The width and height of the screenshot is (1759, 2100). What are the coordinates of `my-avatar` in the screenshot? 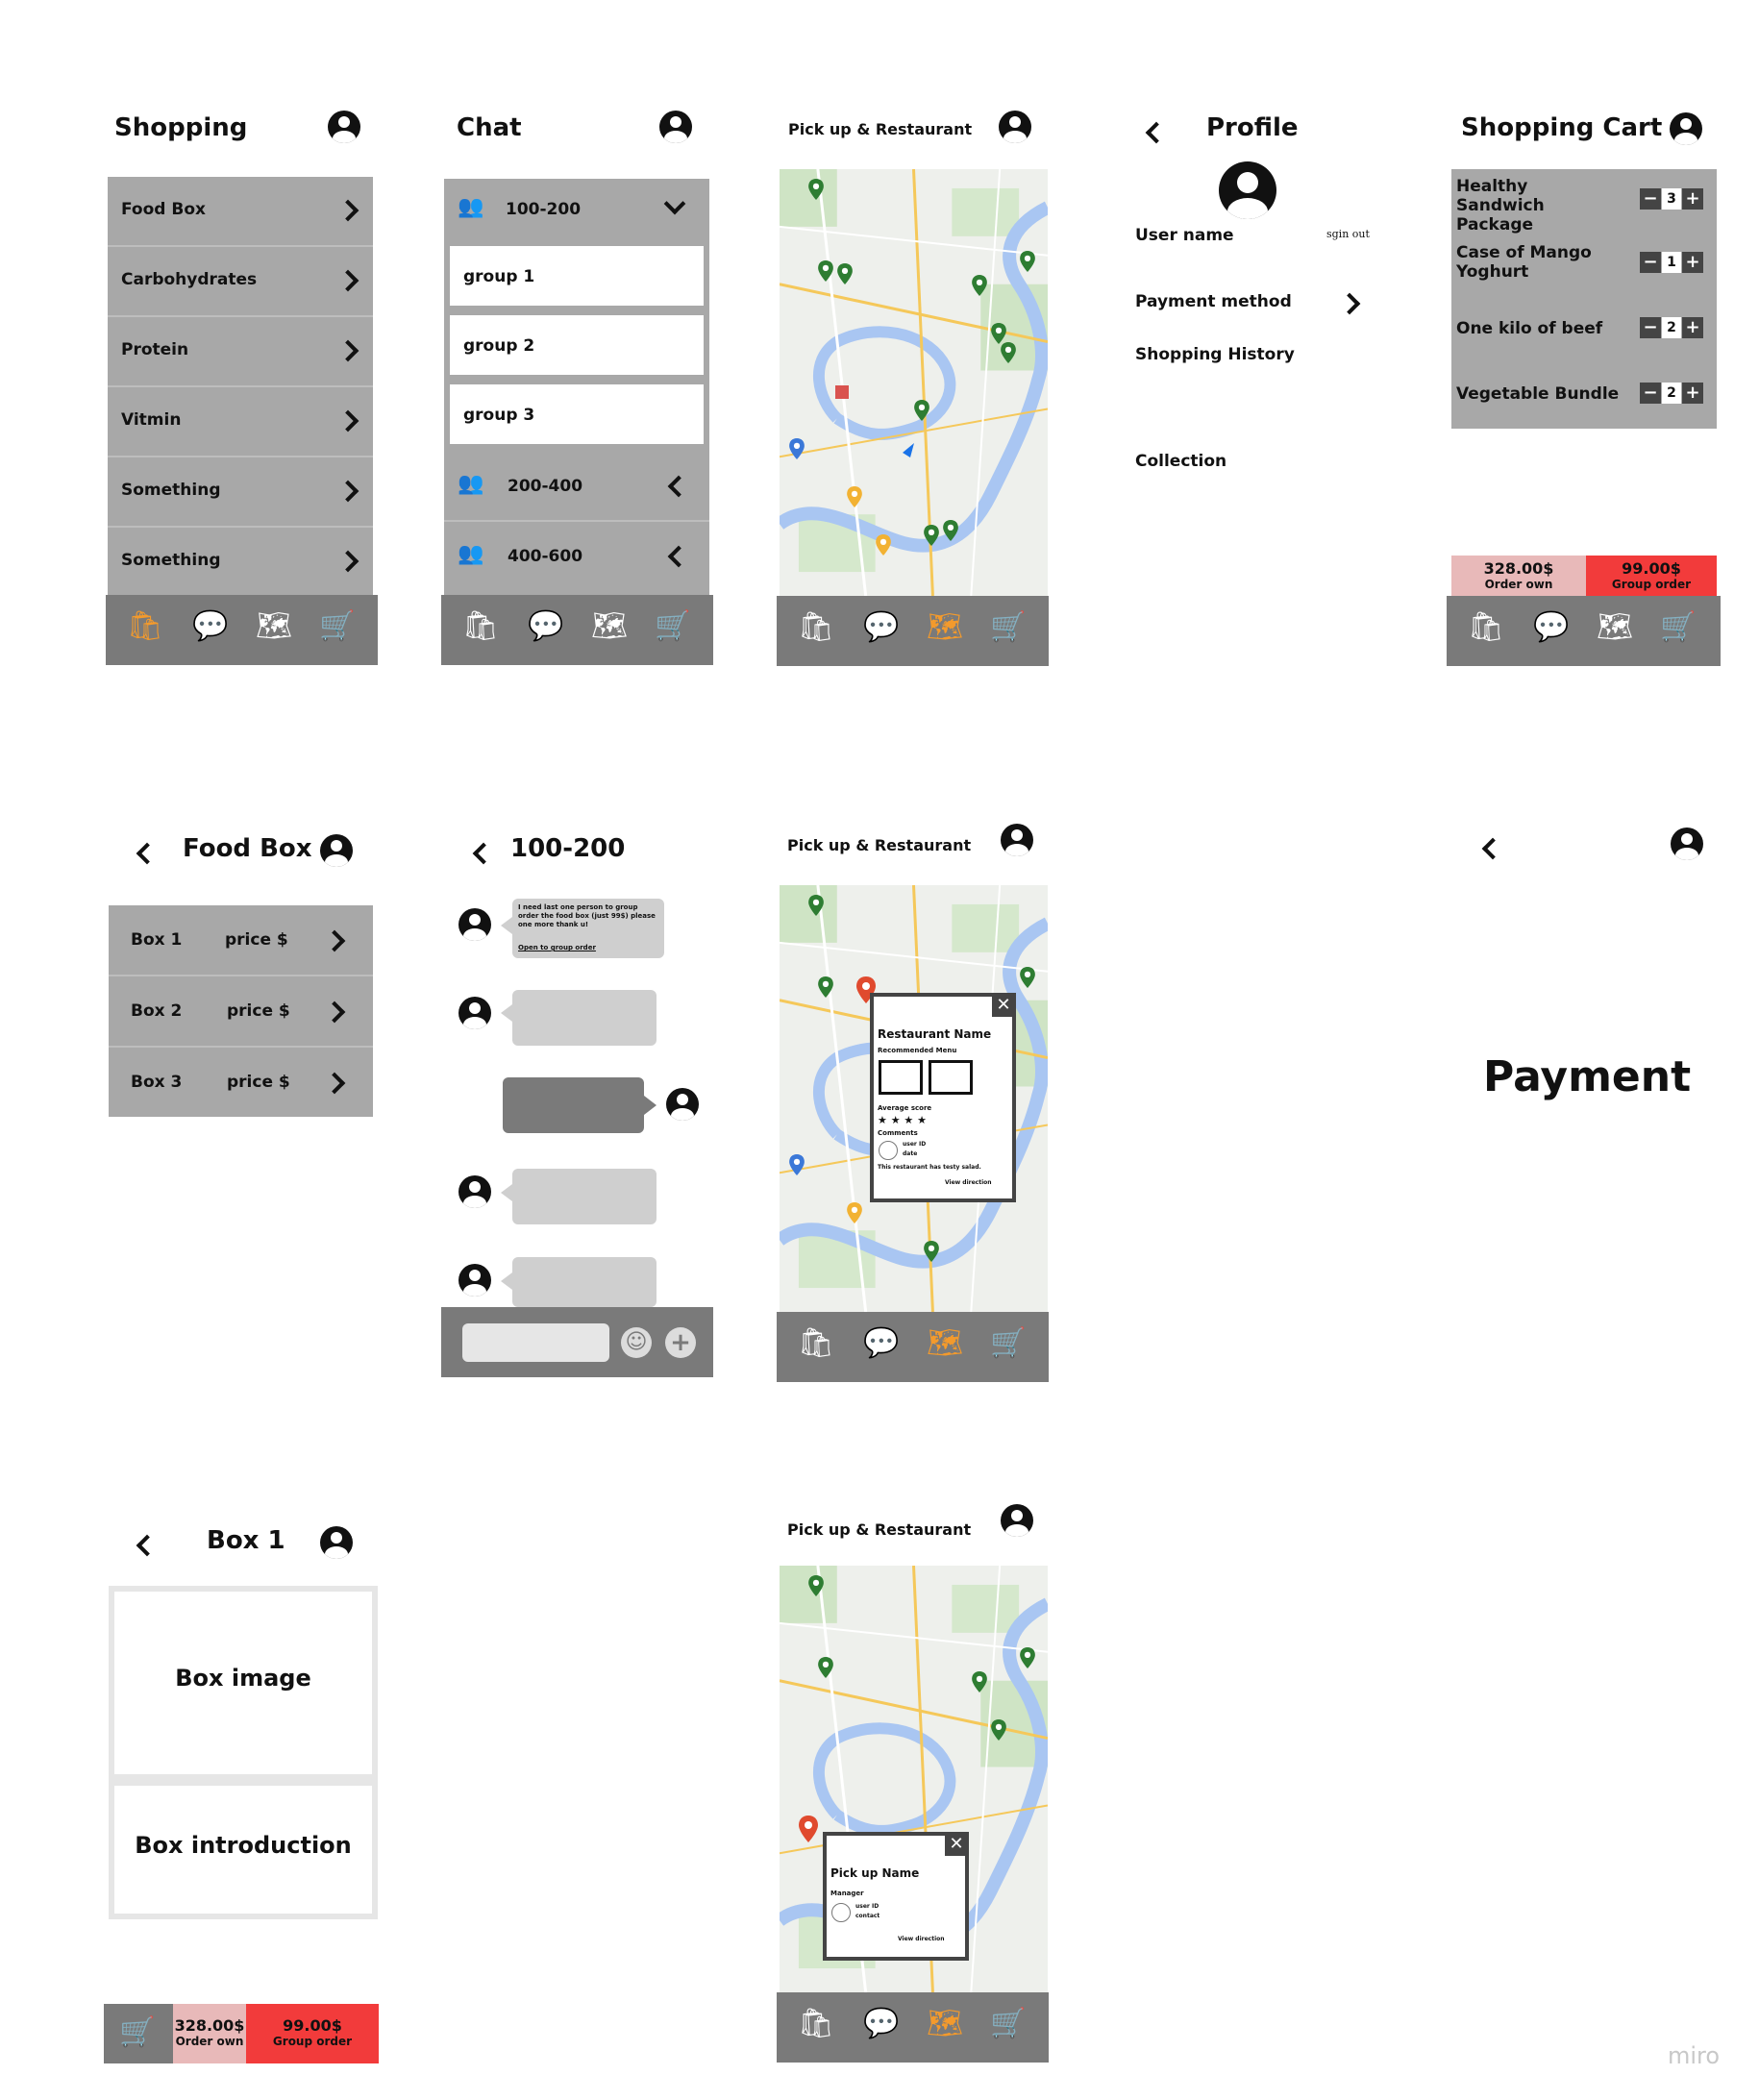 It's located at (682, 1105).